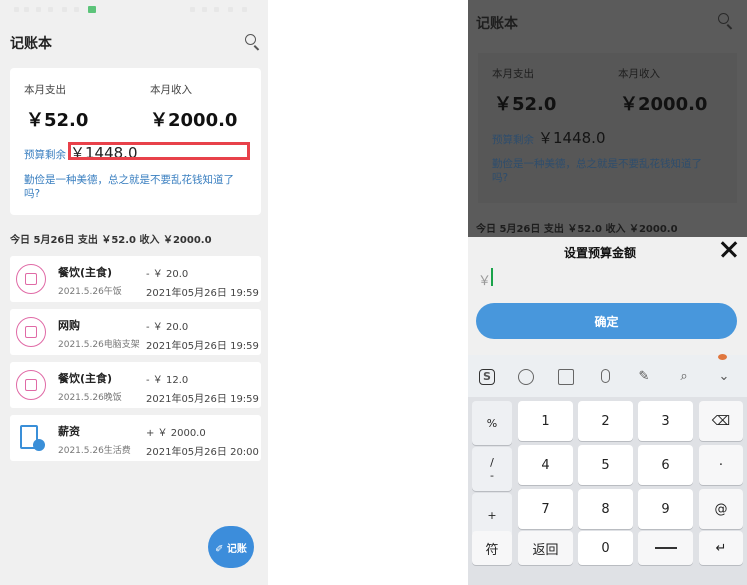  Describe the element at coordinates (31, 438) in the screenshot. I see `salary-icon` at that location.